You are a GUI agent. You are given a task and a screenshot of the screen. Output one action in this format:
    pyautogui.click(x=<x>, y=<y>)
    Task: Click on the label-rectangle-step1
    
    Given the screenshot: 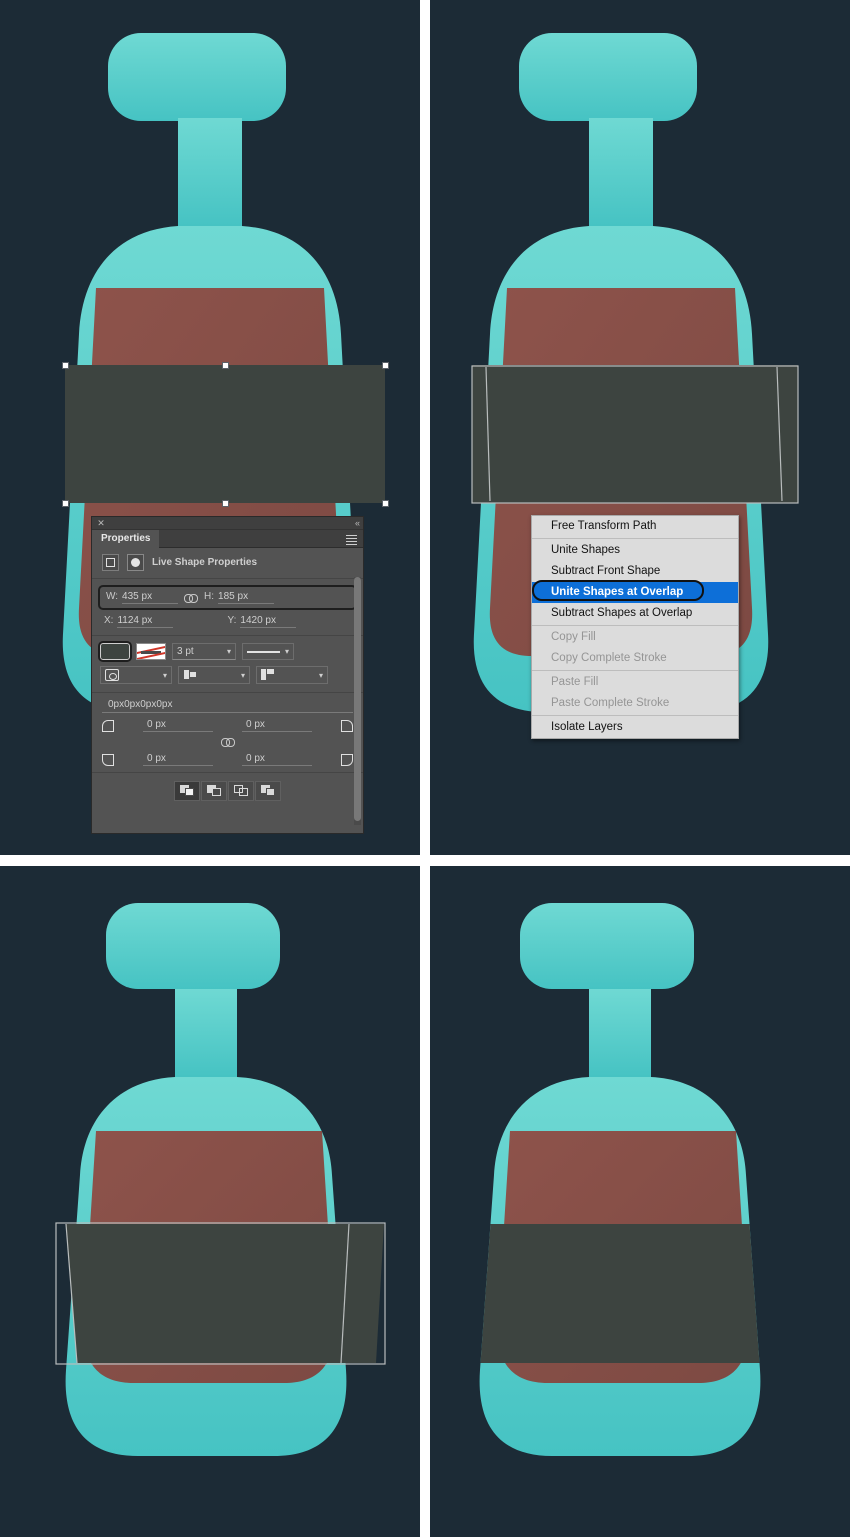 What is the action you would take?
    pyautogui.click(x=225, y=434)
    